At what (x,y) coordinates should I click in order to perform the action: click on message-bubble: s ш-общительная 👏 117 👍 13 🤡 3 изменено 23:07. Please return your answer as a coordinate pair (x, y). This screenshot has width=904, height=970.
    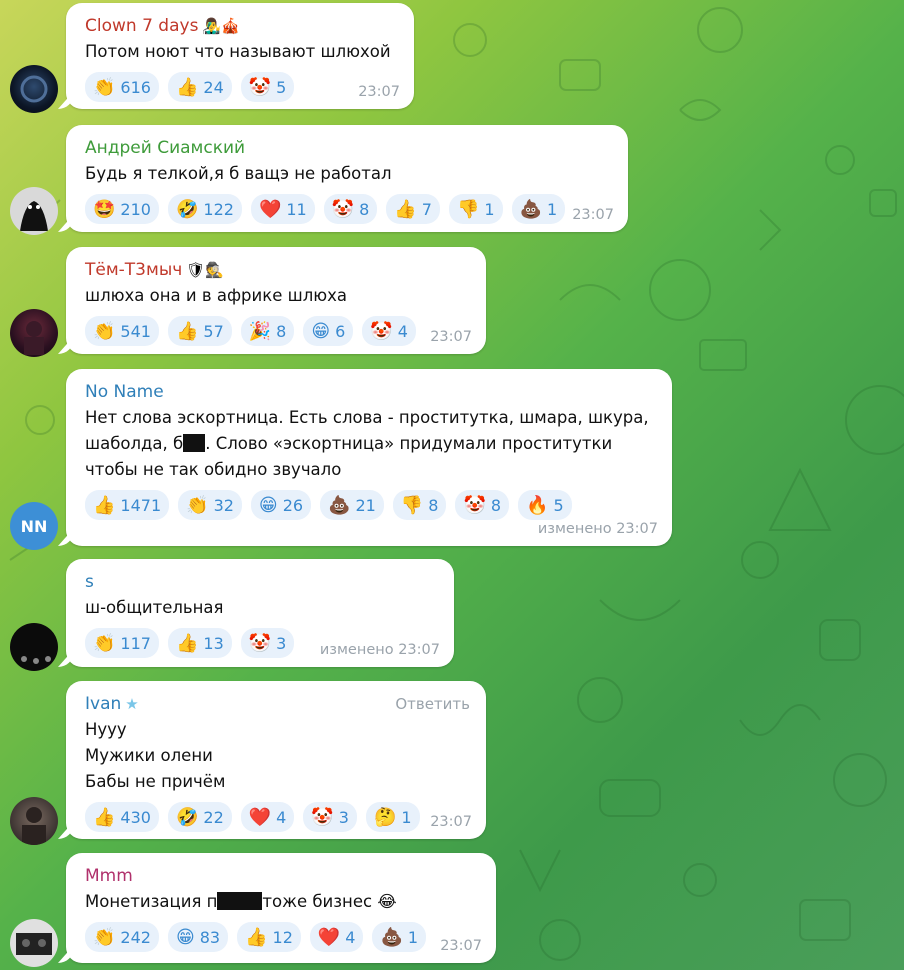
    Looking at the image, I should click on (260, 613).